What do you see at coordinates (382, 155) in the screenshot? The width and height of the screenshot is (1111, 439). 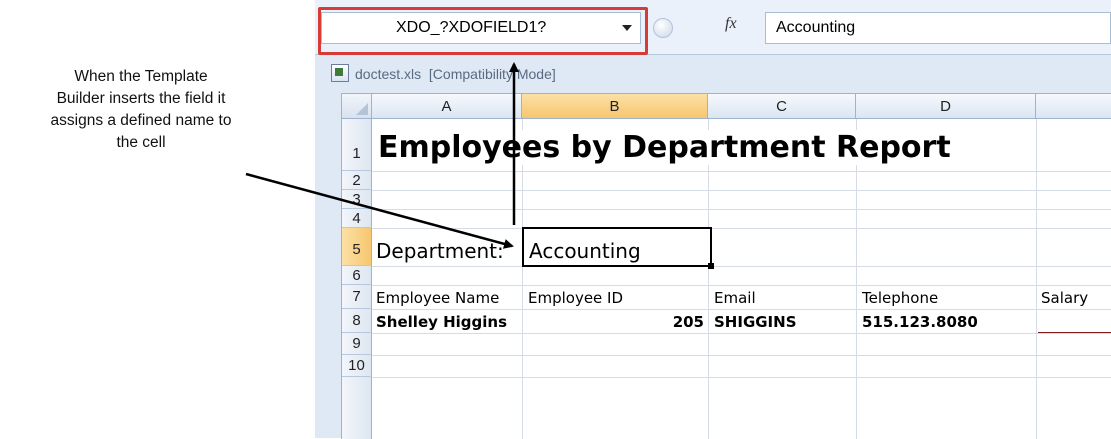 I see `annotation-arrows` at bounding box center [382, 155].